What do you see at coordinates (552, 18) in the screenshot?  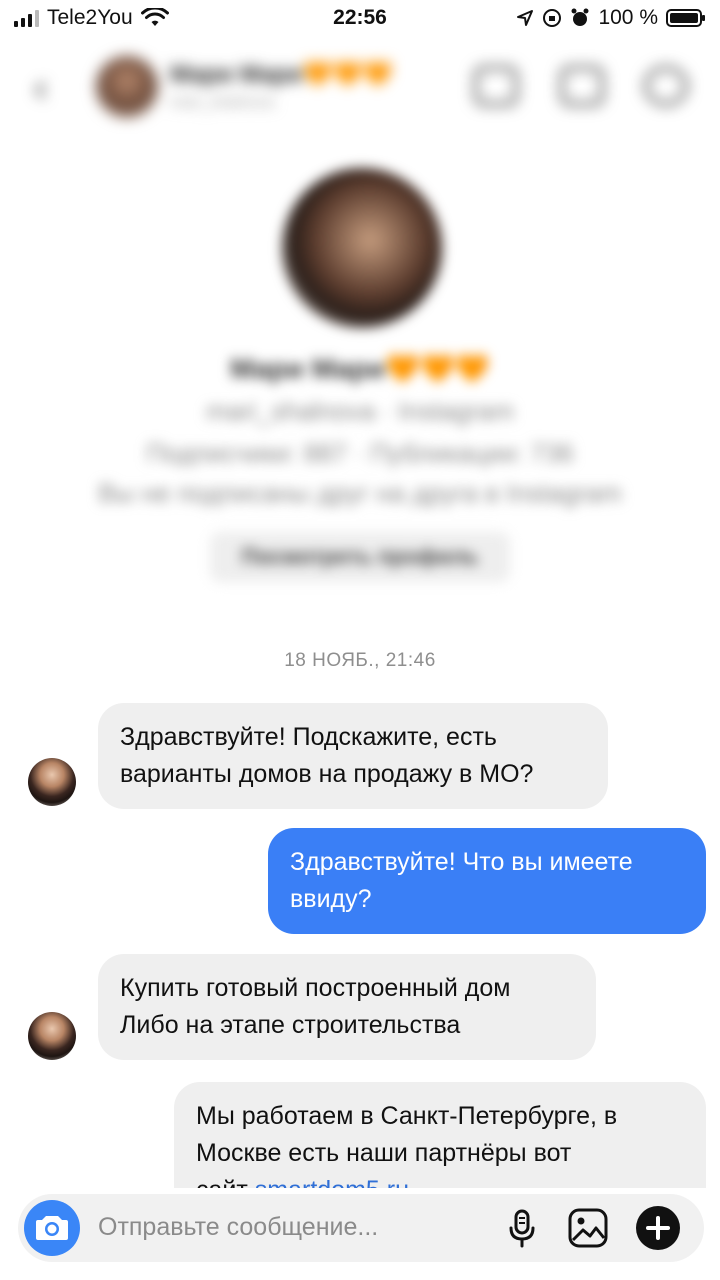 I see `orientation-lock-icon` at bounding box center [552, 18].